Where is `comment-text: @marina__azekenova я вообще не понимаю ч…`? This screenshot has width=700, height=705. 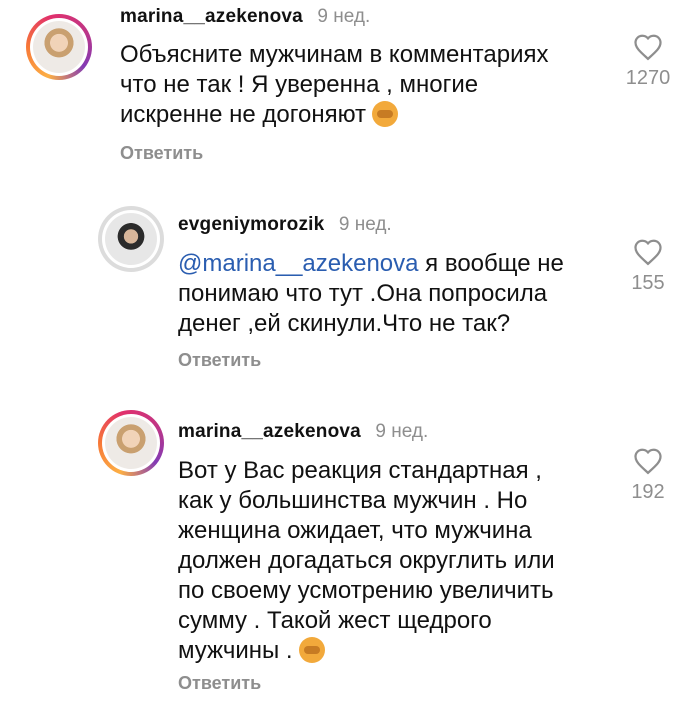 comment-text: @marina__azekenova я вообще не понимаю ч… is located at coordinates (371, 293).